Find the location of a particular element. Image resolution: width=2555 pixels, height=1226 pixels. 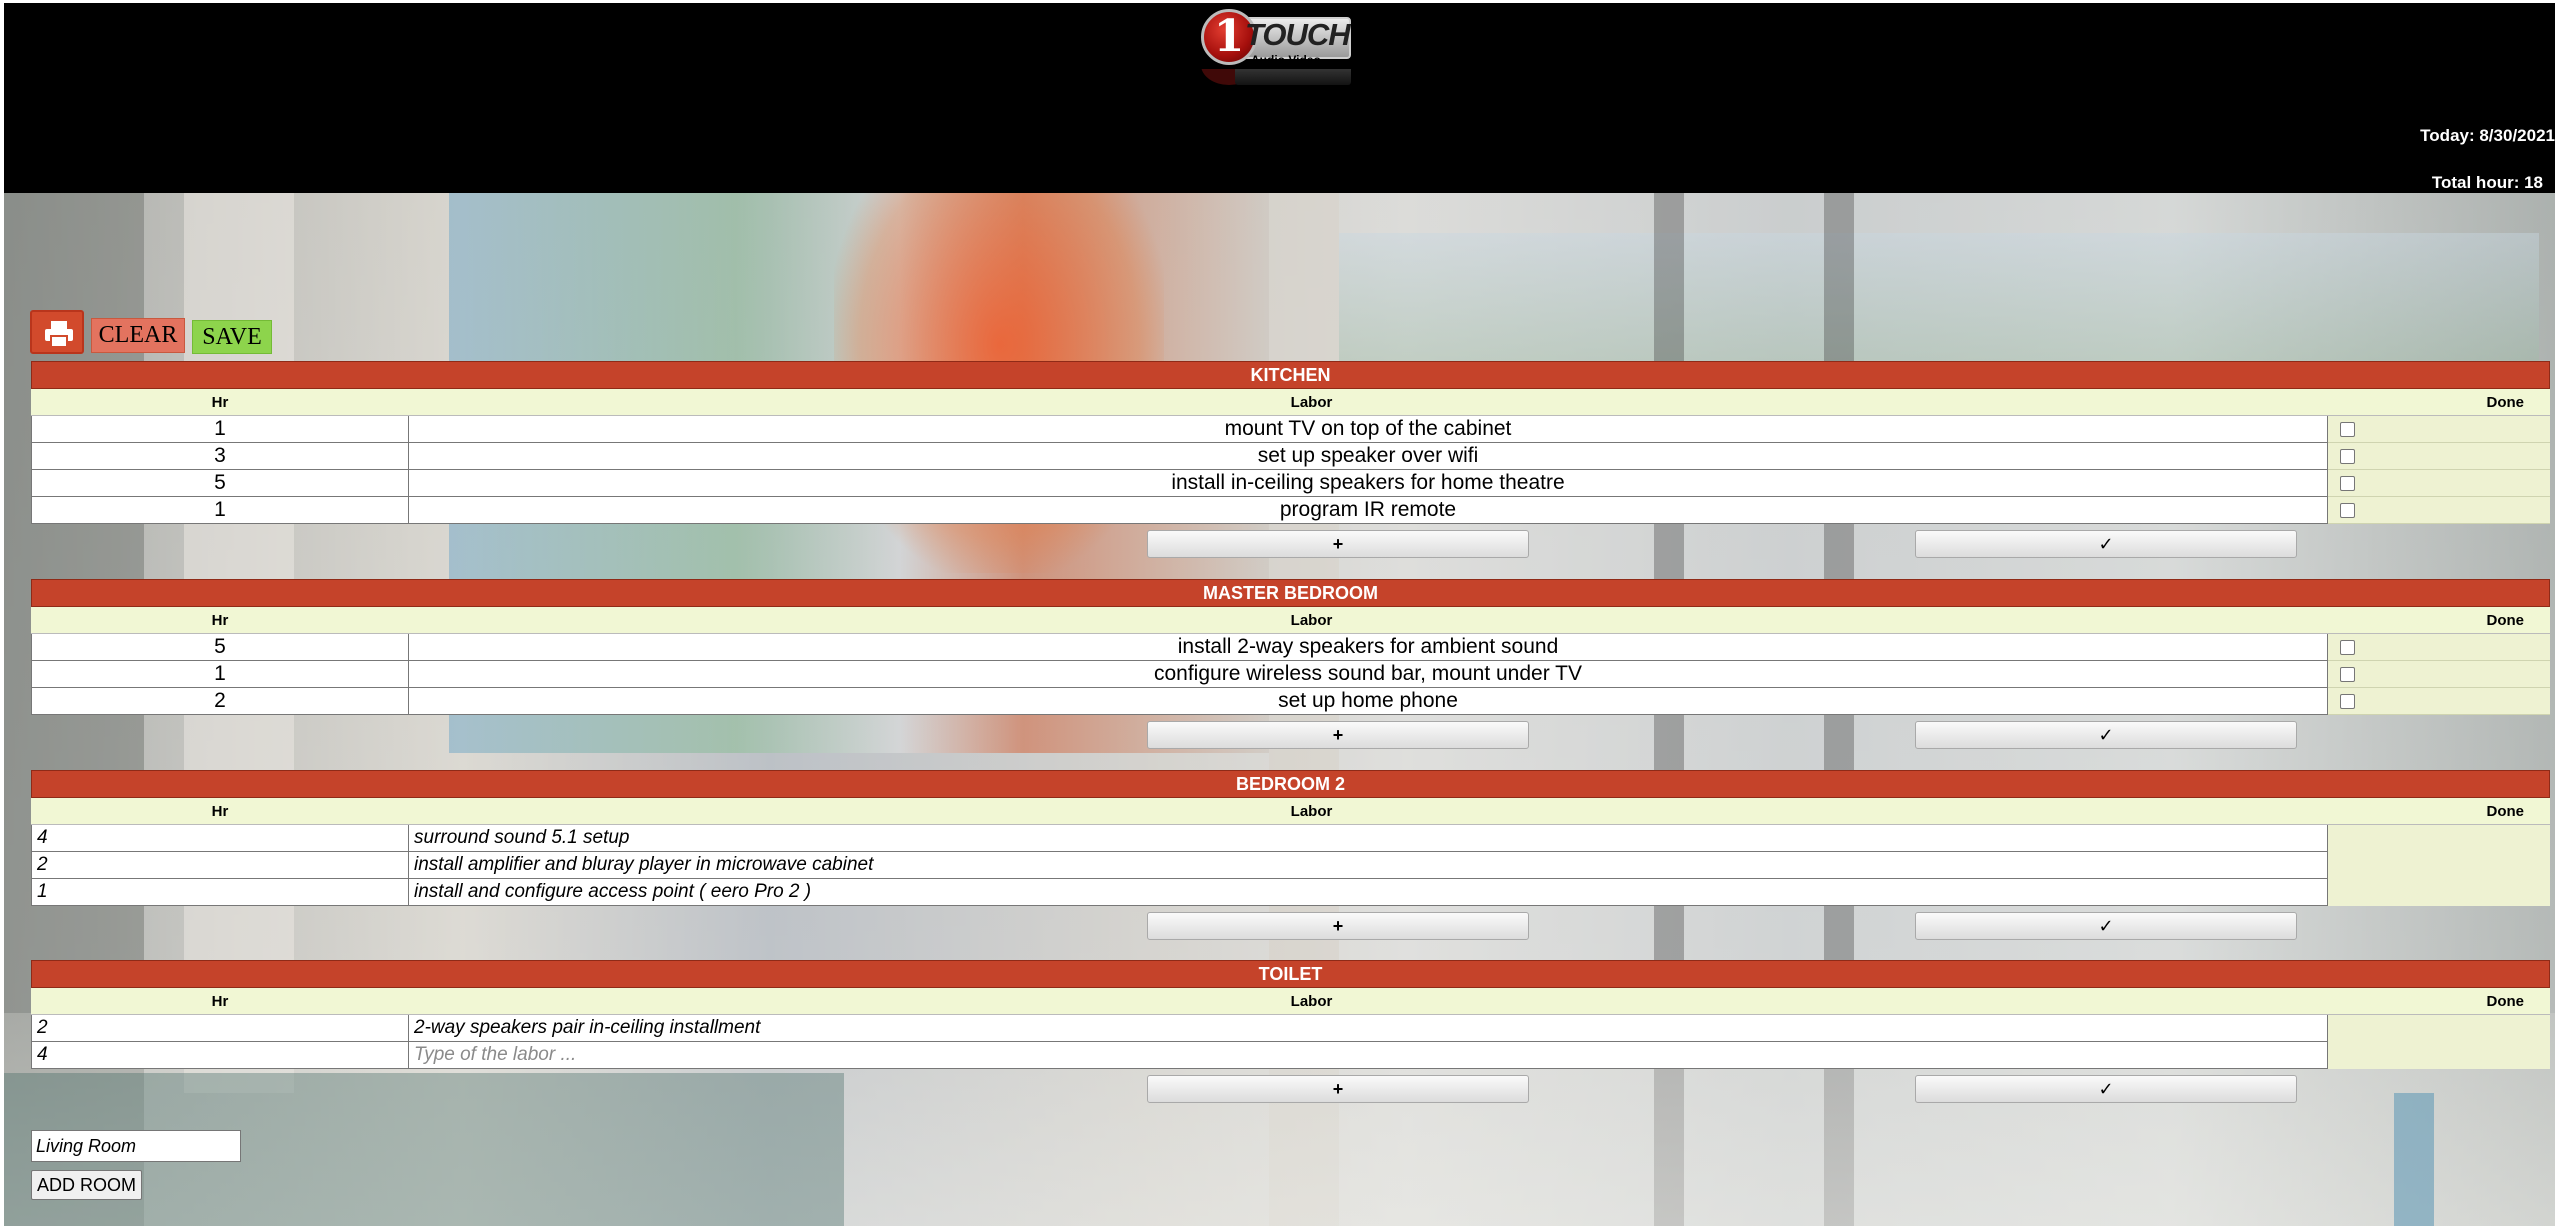

room-title: TOILET is located at coordinates (1290, 974).